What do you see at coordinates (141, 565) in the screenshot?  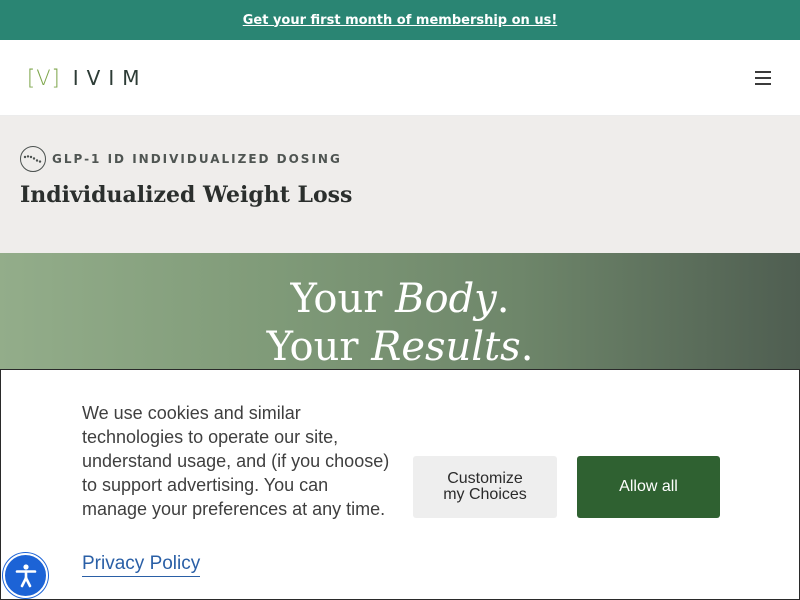 I see `privacy-policy-link: Privacy Policy` at bounding box center [141, 565].